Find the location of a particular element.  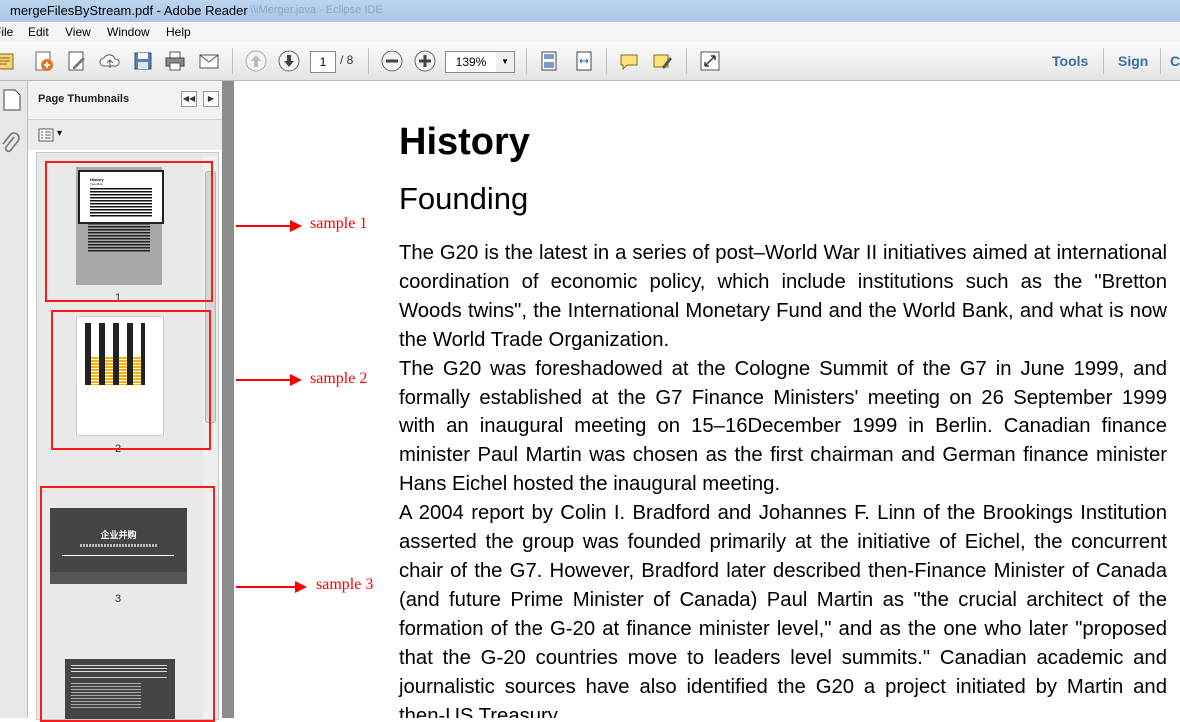

menu-help: Help is located at coordinates (178, 32).